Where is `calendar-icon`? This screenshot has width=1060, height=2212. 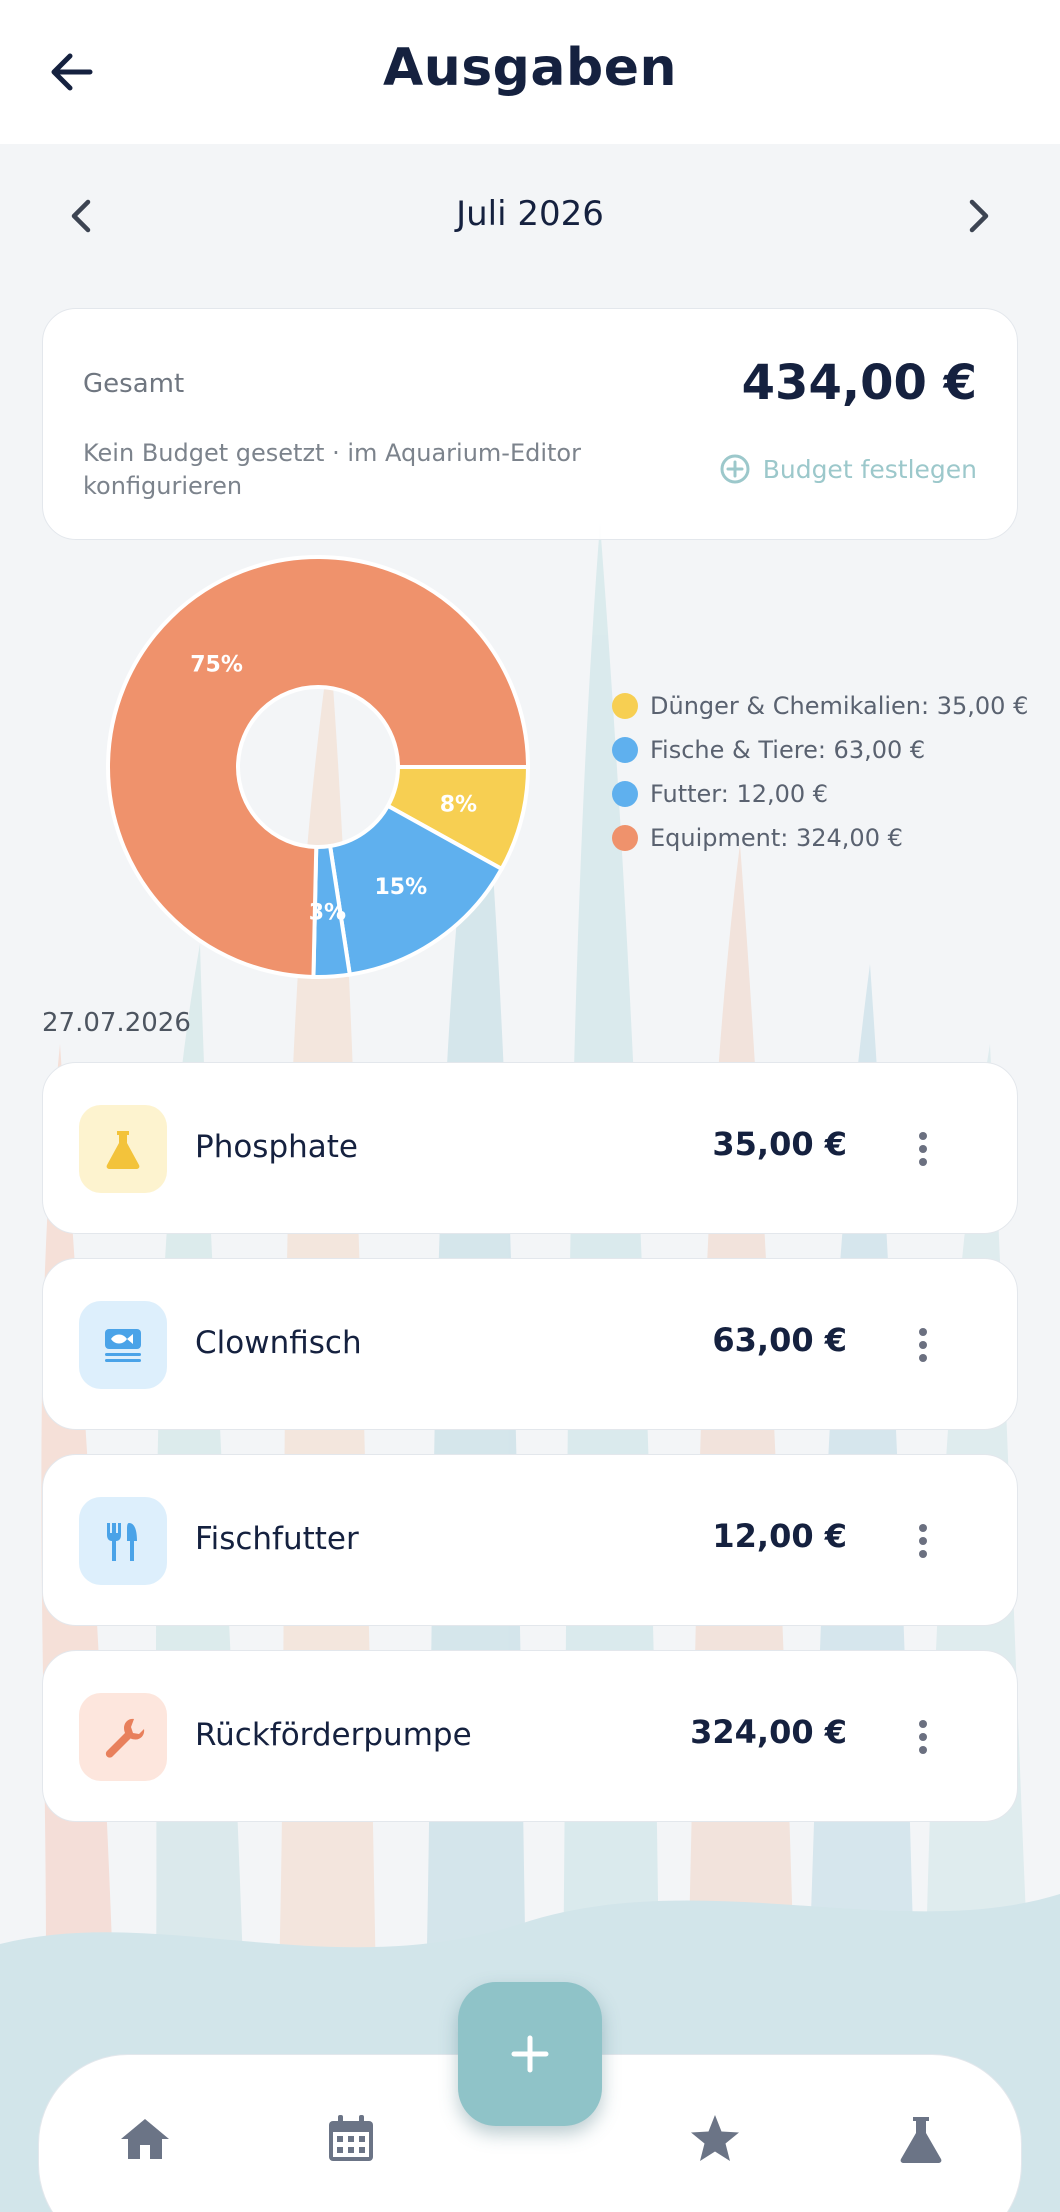
calendar-icon is located at coordinates (351, 2138).